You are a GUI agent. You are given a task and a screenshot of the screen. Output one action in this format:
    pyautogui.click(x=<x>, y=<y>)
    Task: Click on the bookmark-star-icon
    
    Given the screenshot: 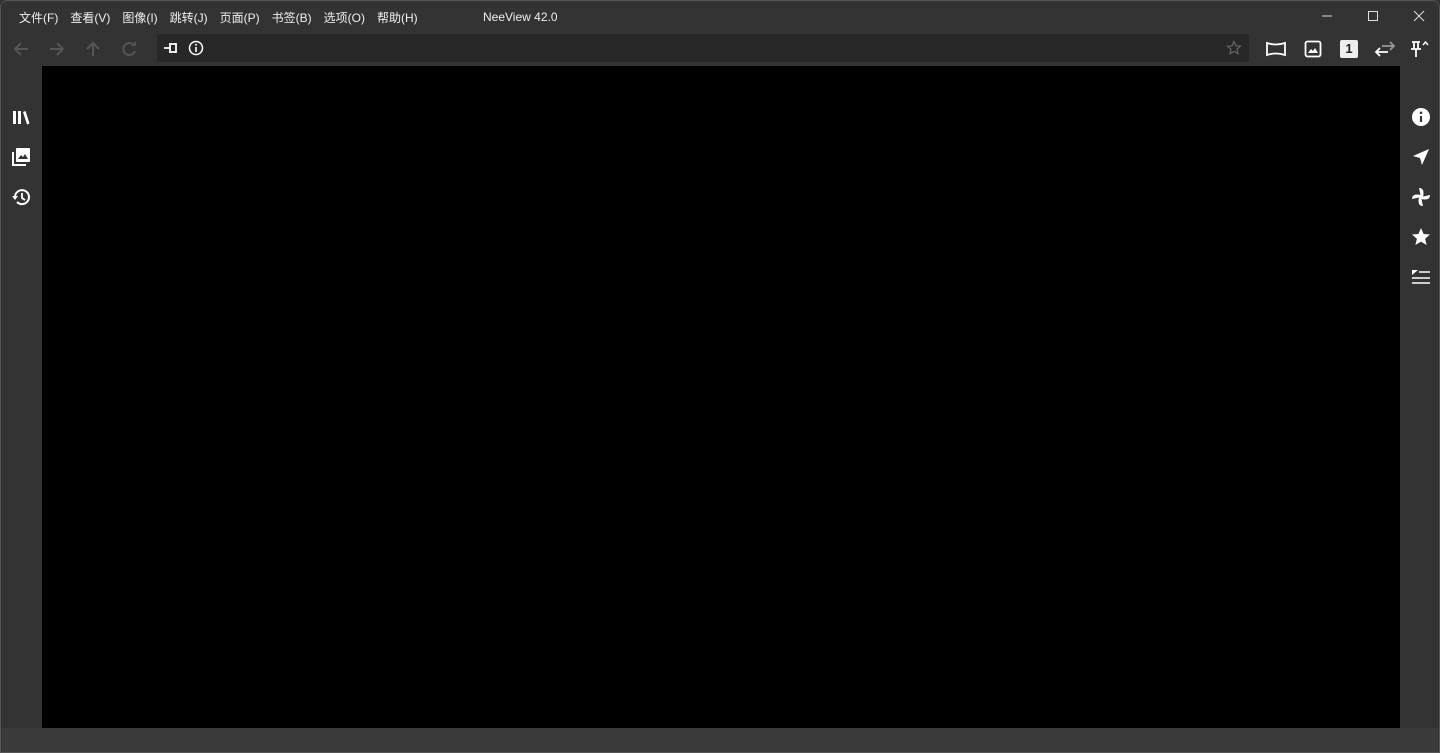 What is the action you would take?
    pyautogui.click(x=1234, y=48)
    